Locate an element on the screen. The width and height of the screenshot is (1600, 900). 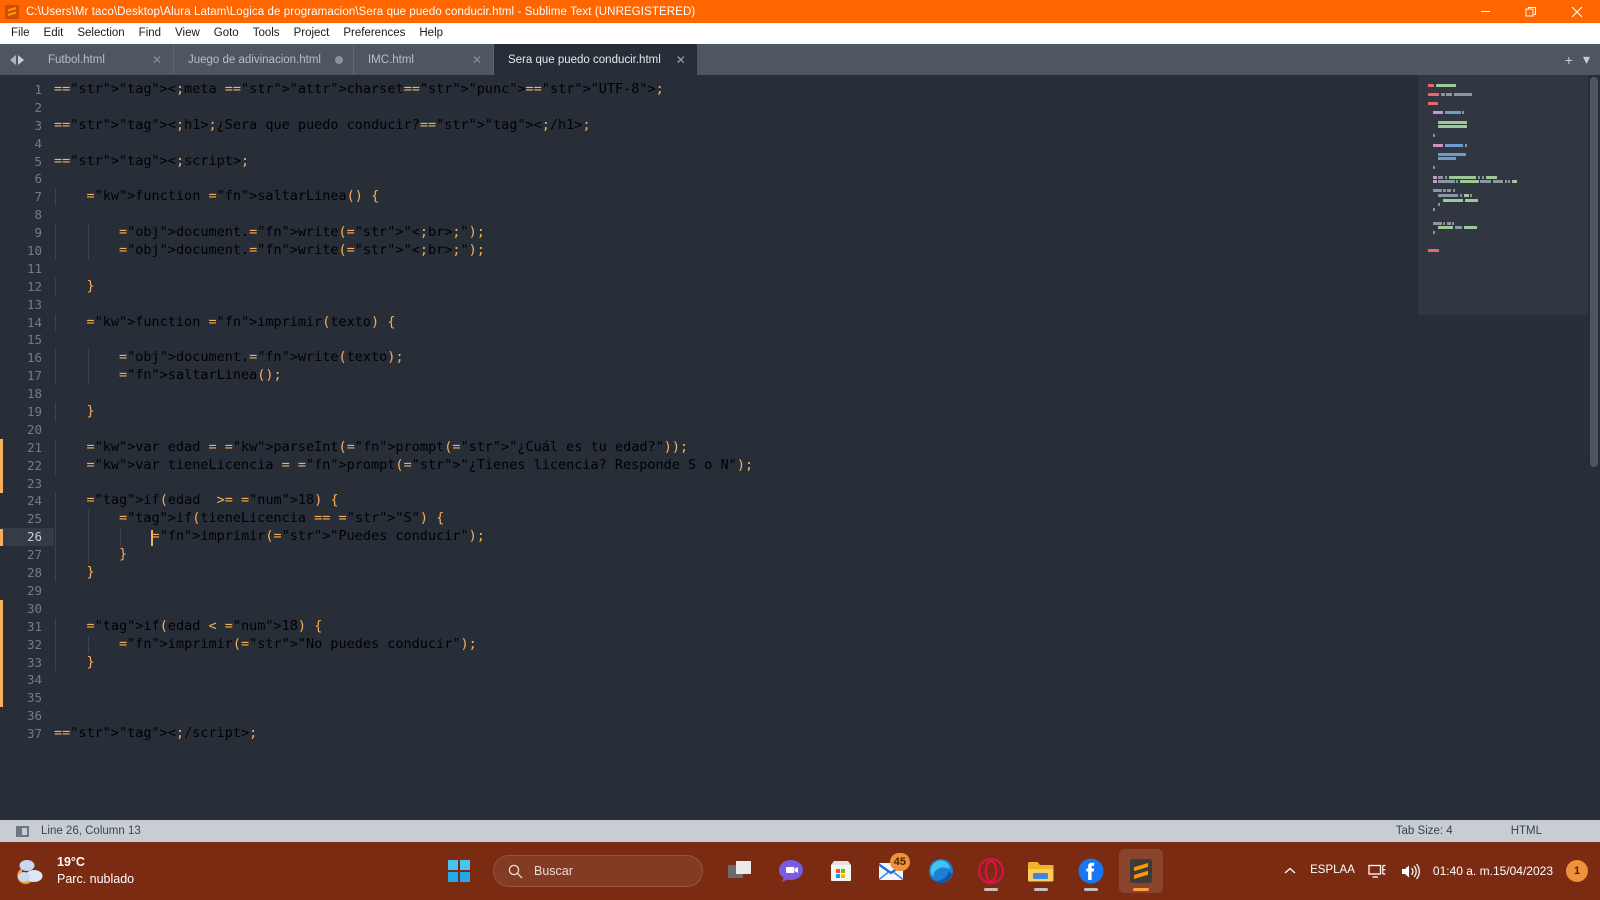
mail-icon: 45 is located at coordinates (891, 871).